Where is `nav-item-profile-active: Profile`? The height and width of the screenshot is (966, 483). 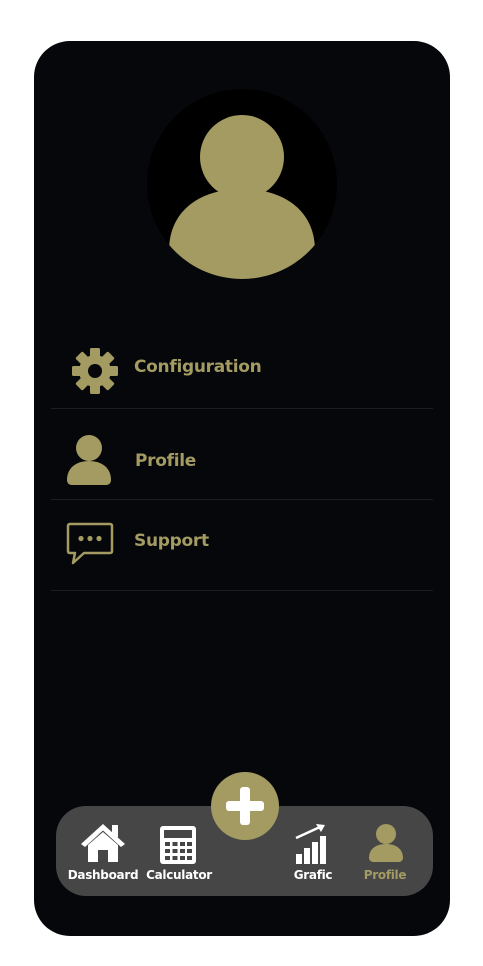
nav-item-profile-active: Profile is located at coordinates (385, 854).